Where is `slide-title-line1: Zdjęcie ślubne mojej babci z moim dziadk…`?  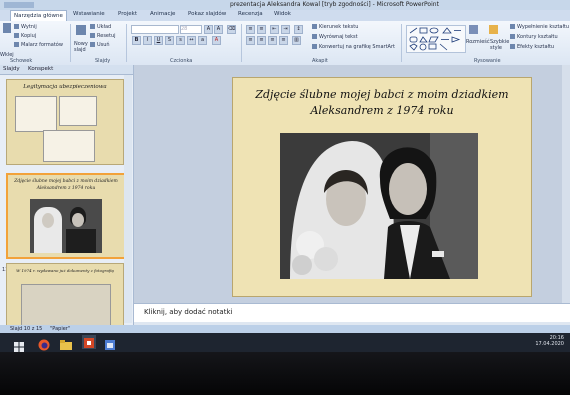 slide-title-line1: Zdjęcie ślubne mojej babci z moim dziadk… is located at coordinates (382, 94).